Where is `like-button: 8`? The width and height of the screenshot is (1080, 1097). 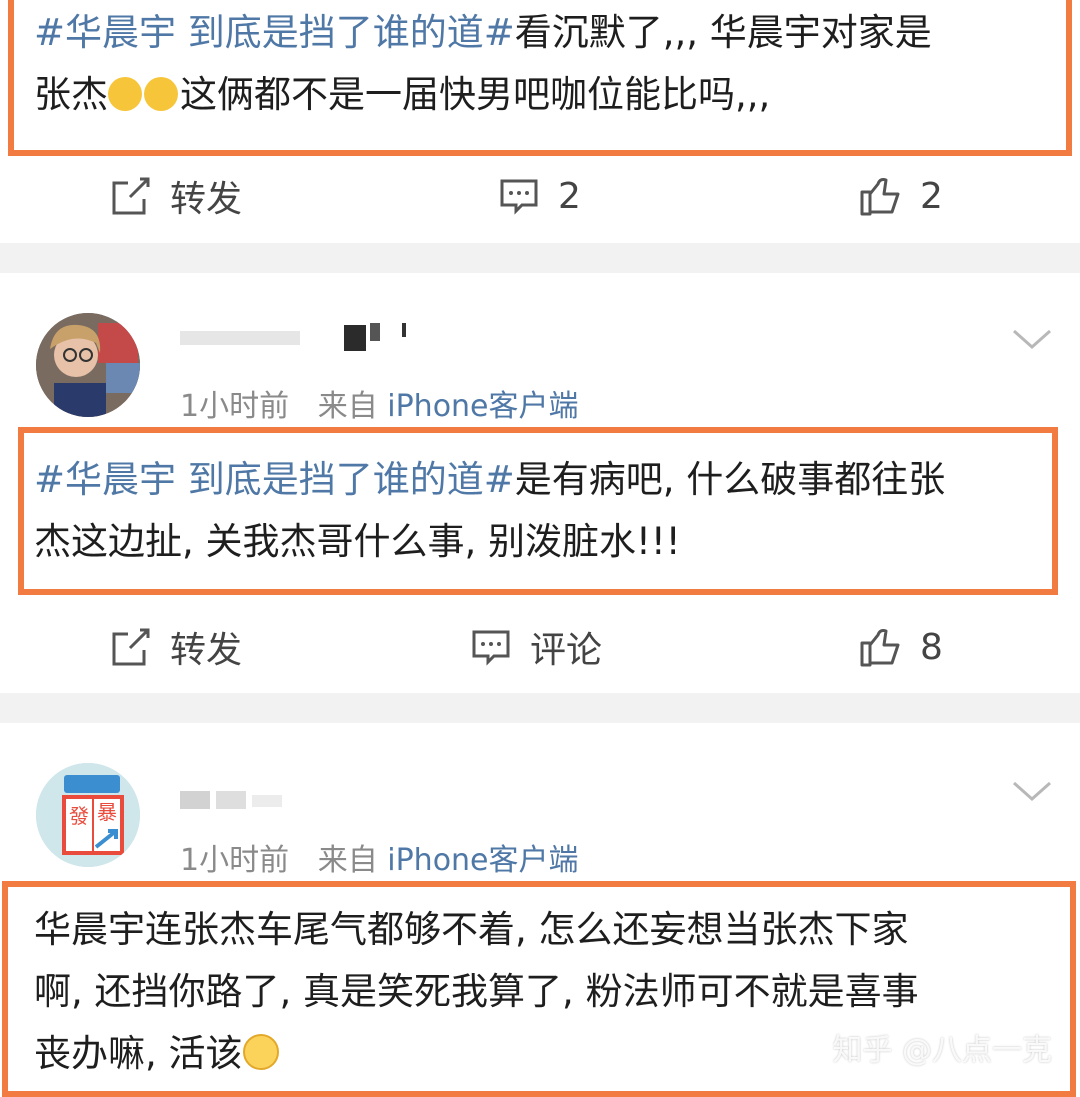 like-button: 8 is located at coordinates (900, 647).